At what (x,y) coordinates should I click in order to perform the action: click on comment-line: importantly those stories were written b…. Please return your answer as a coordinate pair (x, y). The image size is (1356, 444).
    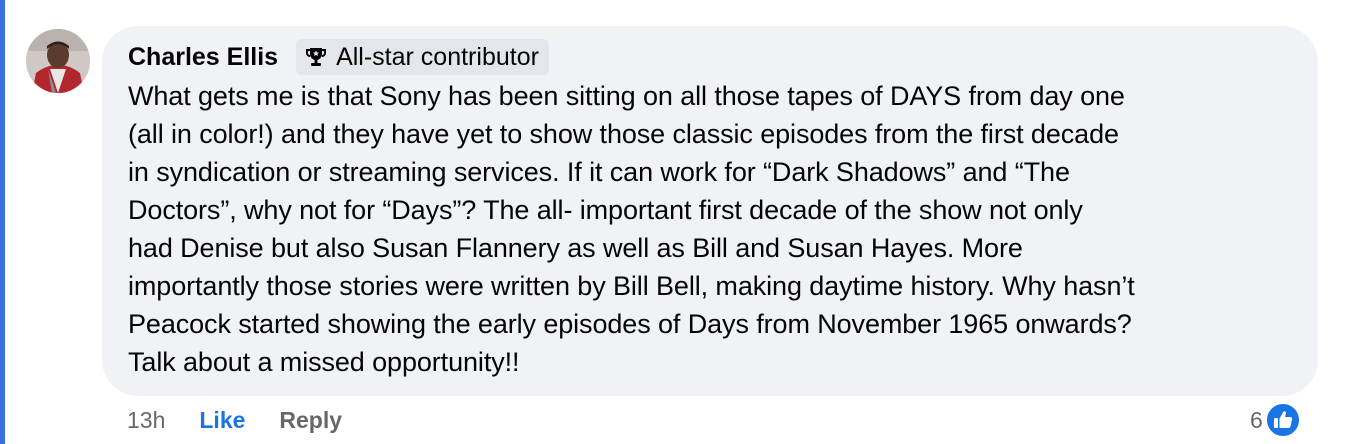
    Looking at the image, I should click on (631, 286).